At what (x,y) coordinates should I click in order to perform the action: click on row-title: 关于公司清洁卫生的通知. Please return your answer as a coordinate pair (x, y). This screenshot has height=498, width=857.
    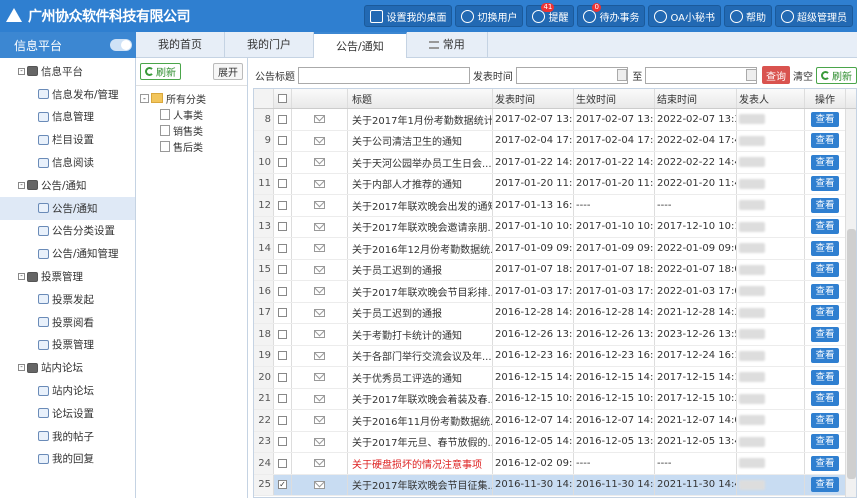
    Looking at the image, I should click on (420, 140).